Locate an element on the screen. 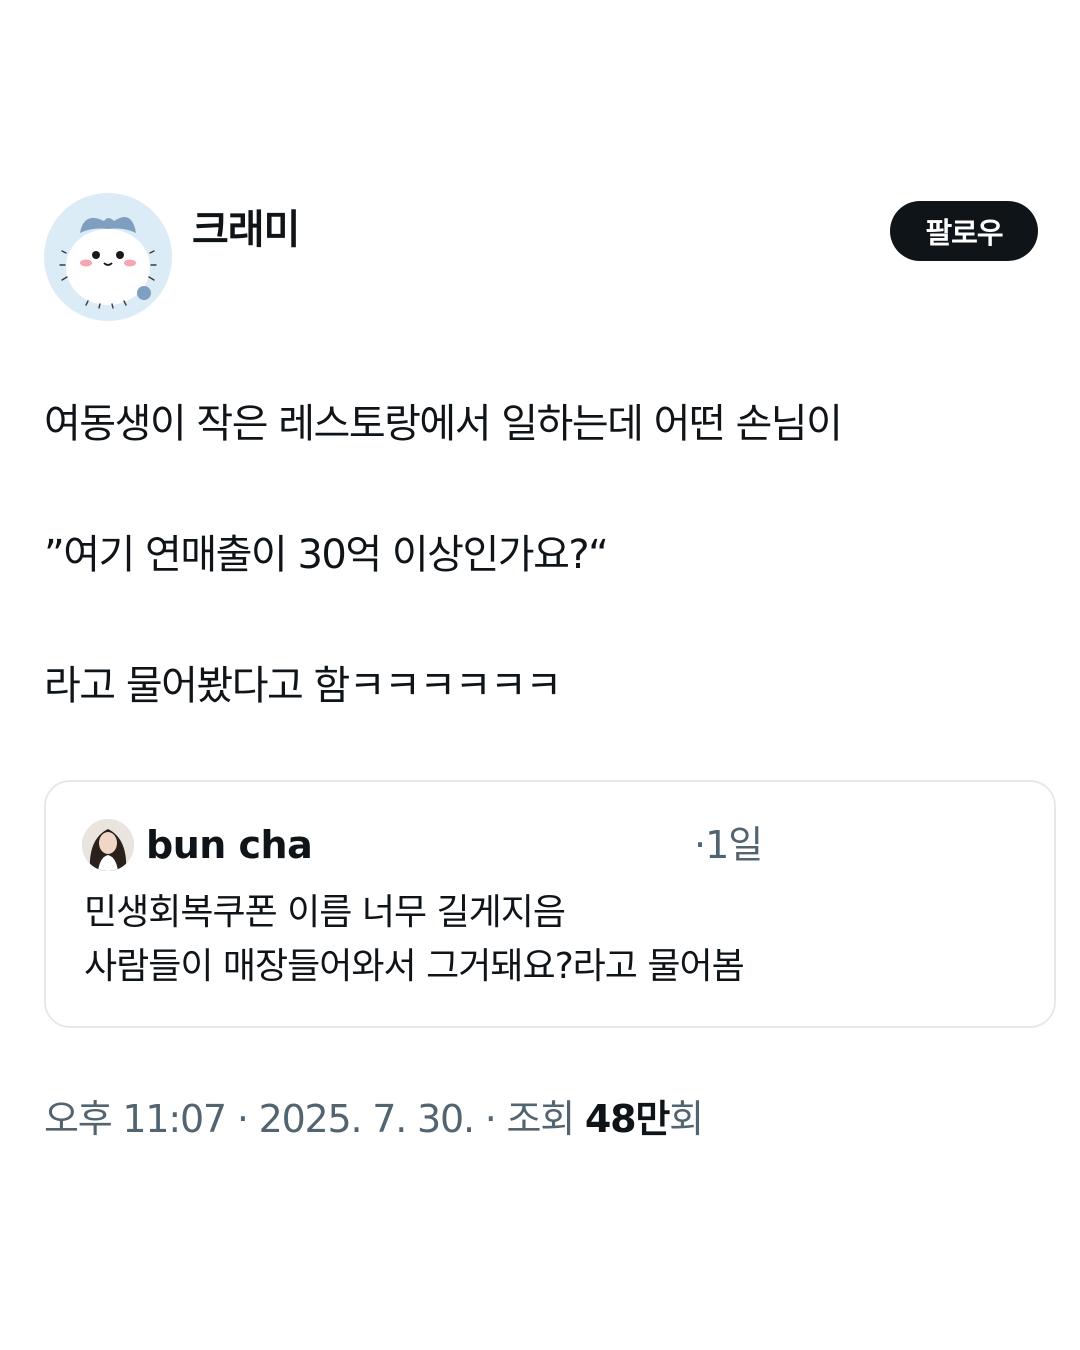  views-label: 조회 is located at coordinates (541, 1119).